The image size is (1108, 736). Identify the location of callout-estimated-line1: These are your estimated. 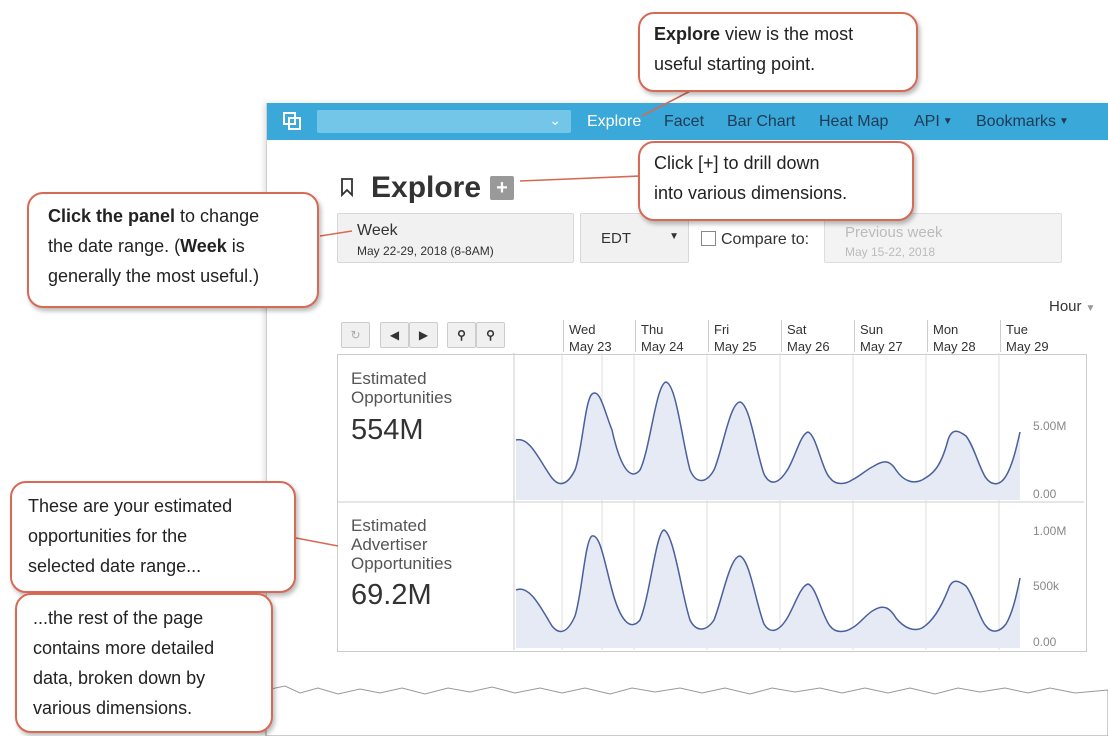
(130, 506).